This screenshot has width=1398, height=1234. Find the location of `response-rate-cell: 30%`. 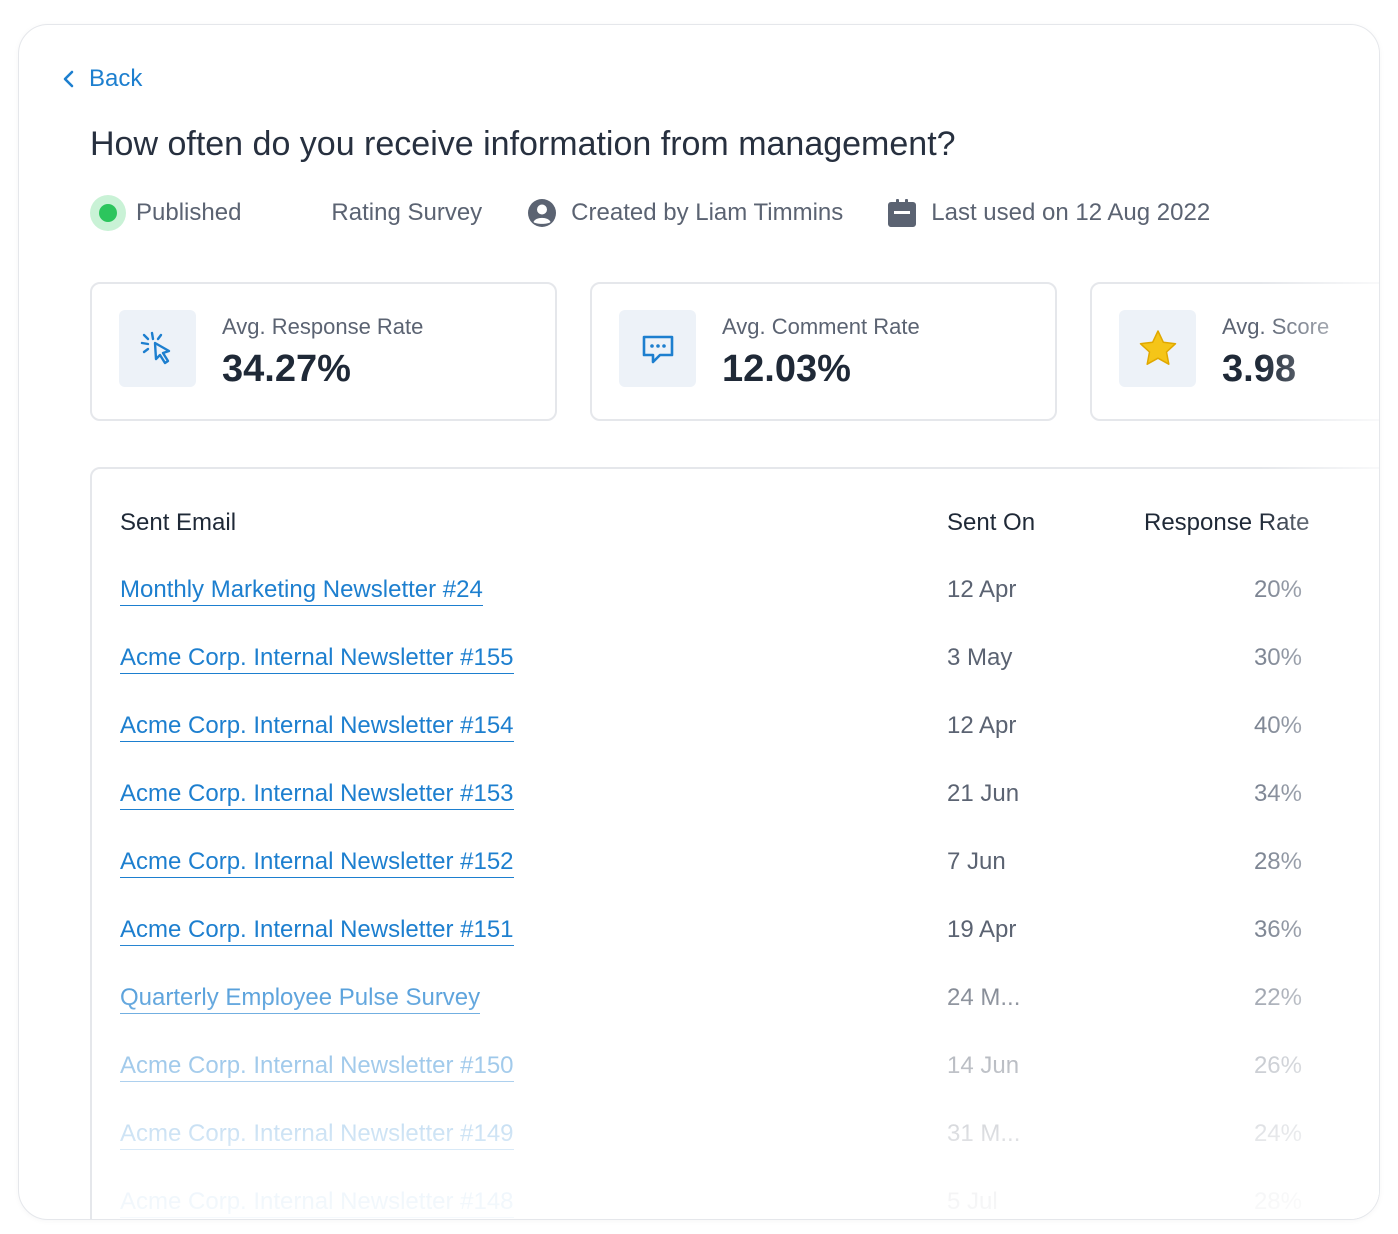

response-rate-cell: 30% is located at coordinates (1277, 657).